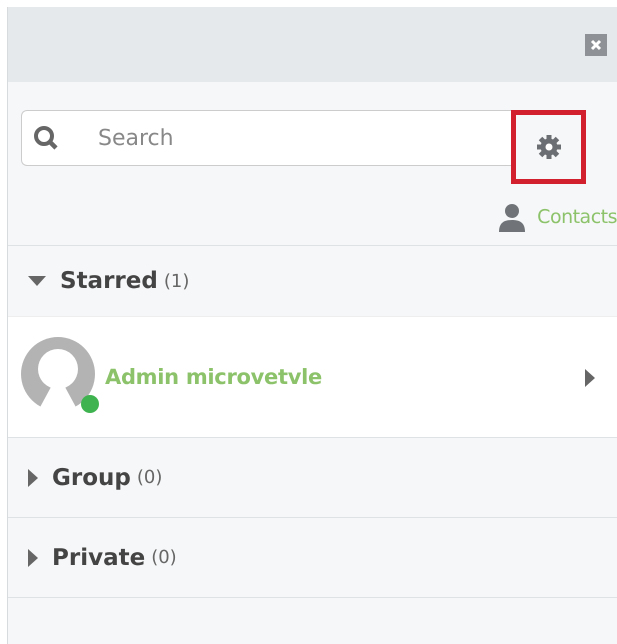 Image resolution: width=617 pixels, height=644 pixels. I want to click on section-count: (1), so click(177, 281).